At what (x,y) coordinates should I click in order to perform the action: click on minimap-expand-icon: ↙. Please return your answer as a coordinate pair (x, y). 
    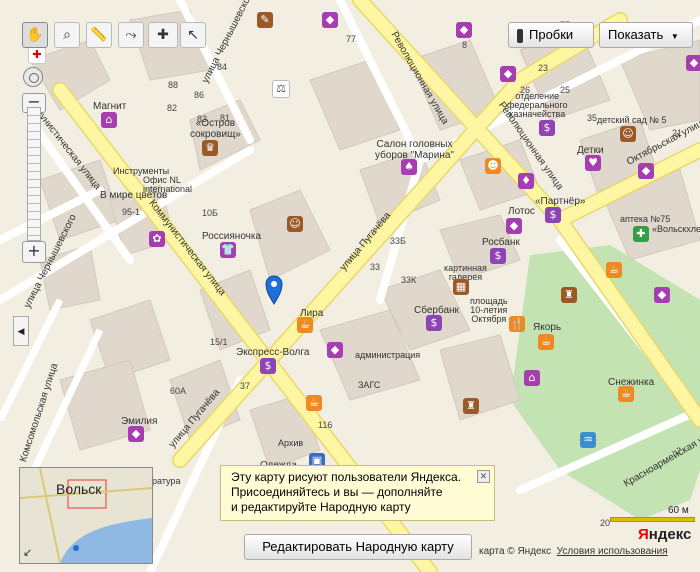
    Looking at the image, I should click on (27, 552).